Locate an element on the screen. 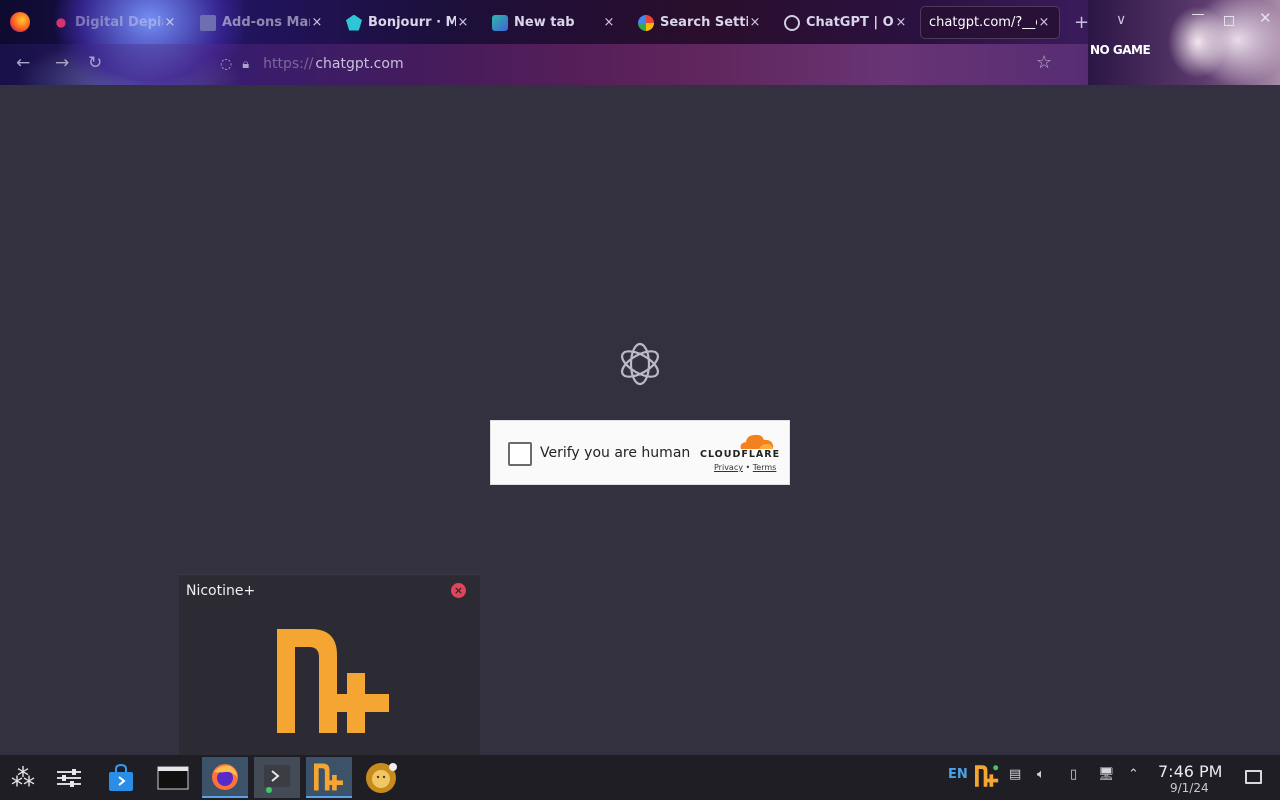 The image size is (1280, 800). bonjourr-icon is located at coordinates (354, 22).